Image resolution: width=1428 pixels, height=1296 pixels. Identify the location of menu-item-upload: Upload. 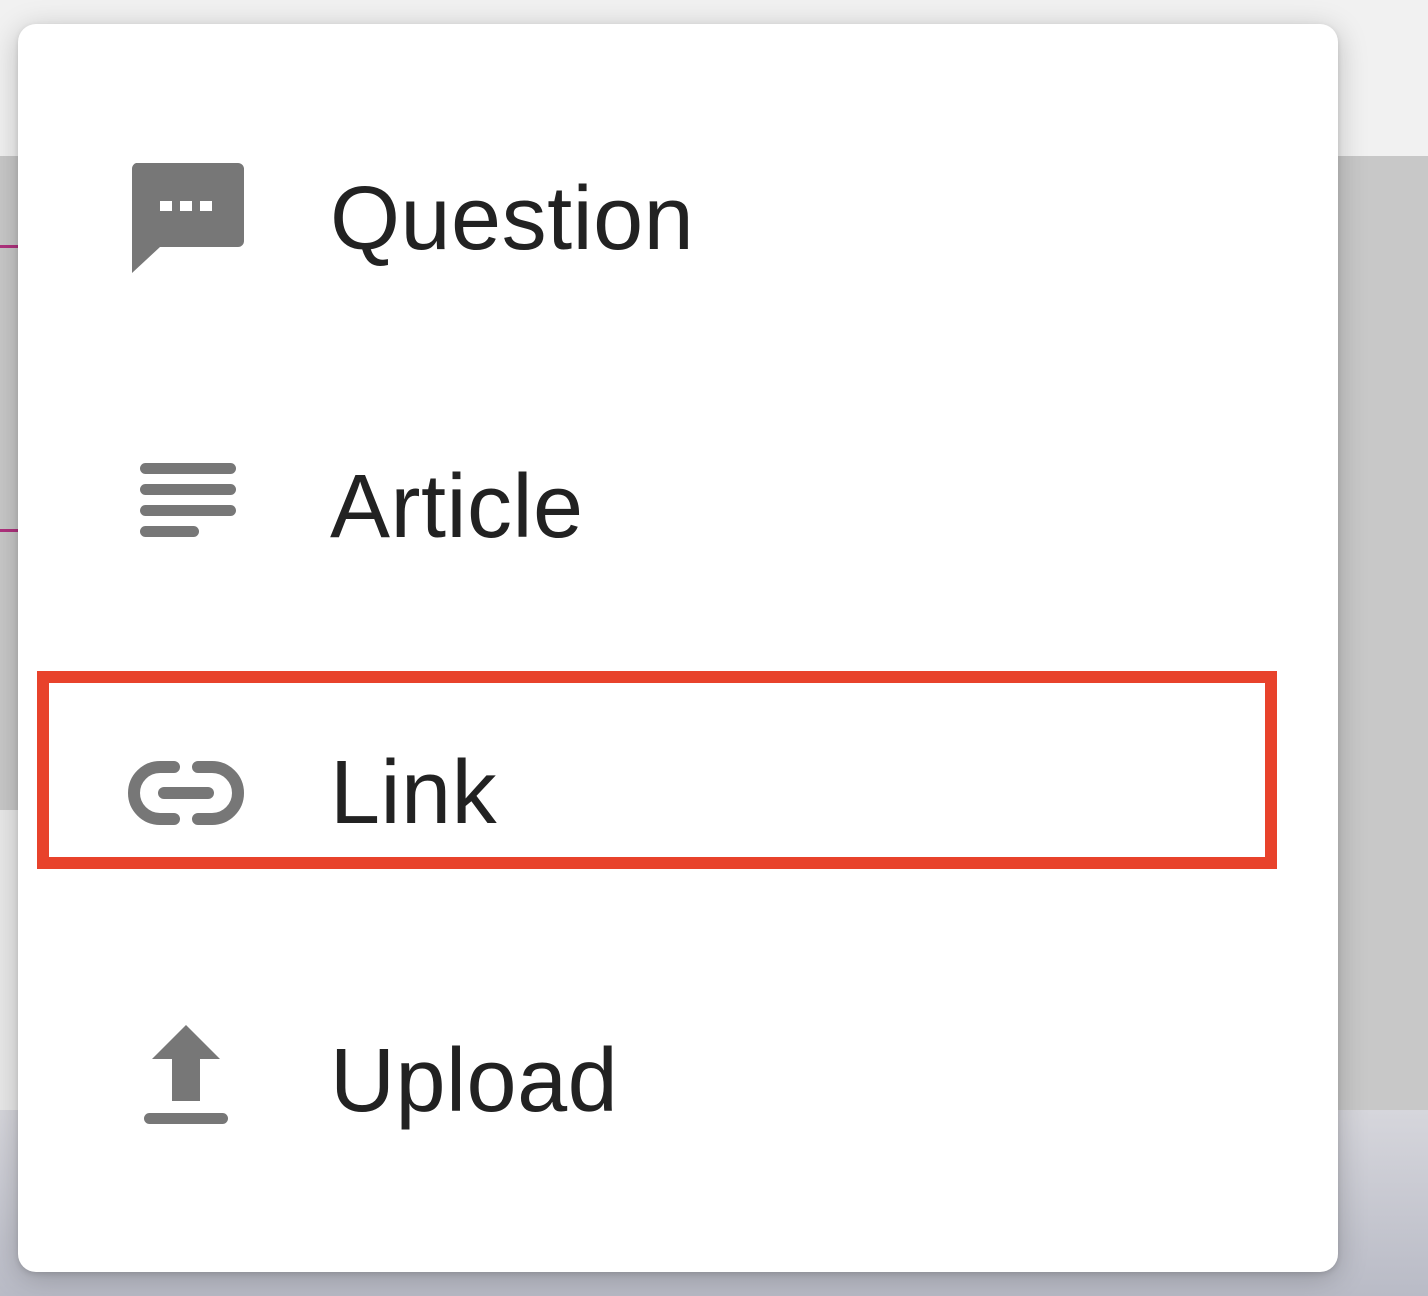
(678, 1081).